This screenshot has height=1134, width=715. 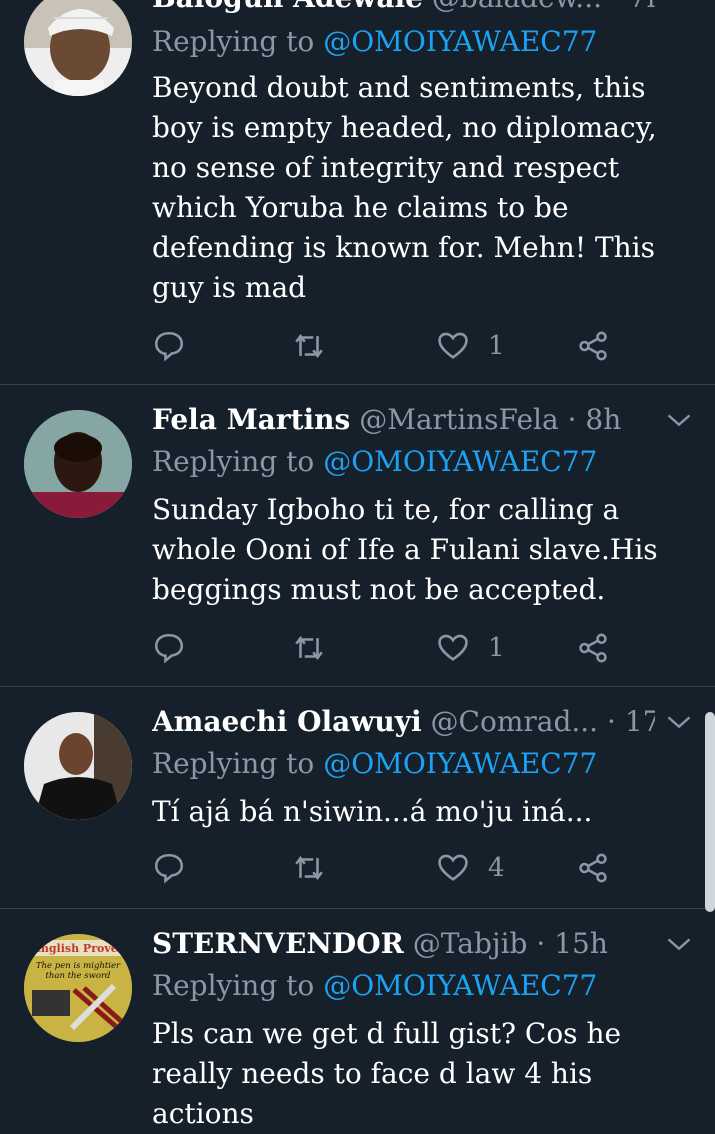 I want to click on timestamp: 8h, so click(x=603, y=419).